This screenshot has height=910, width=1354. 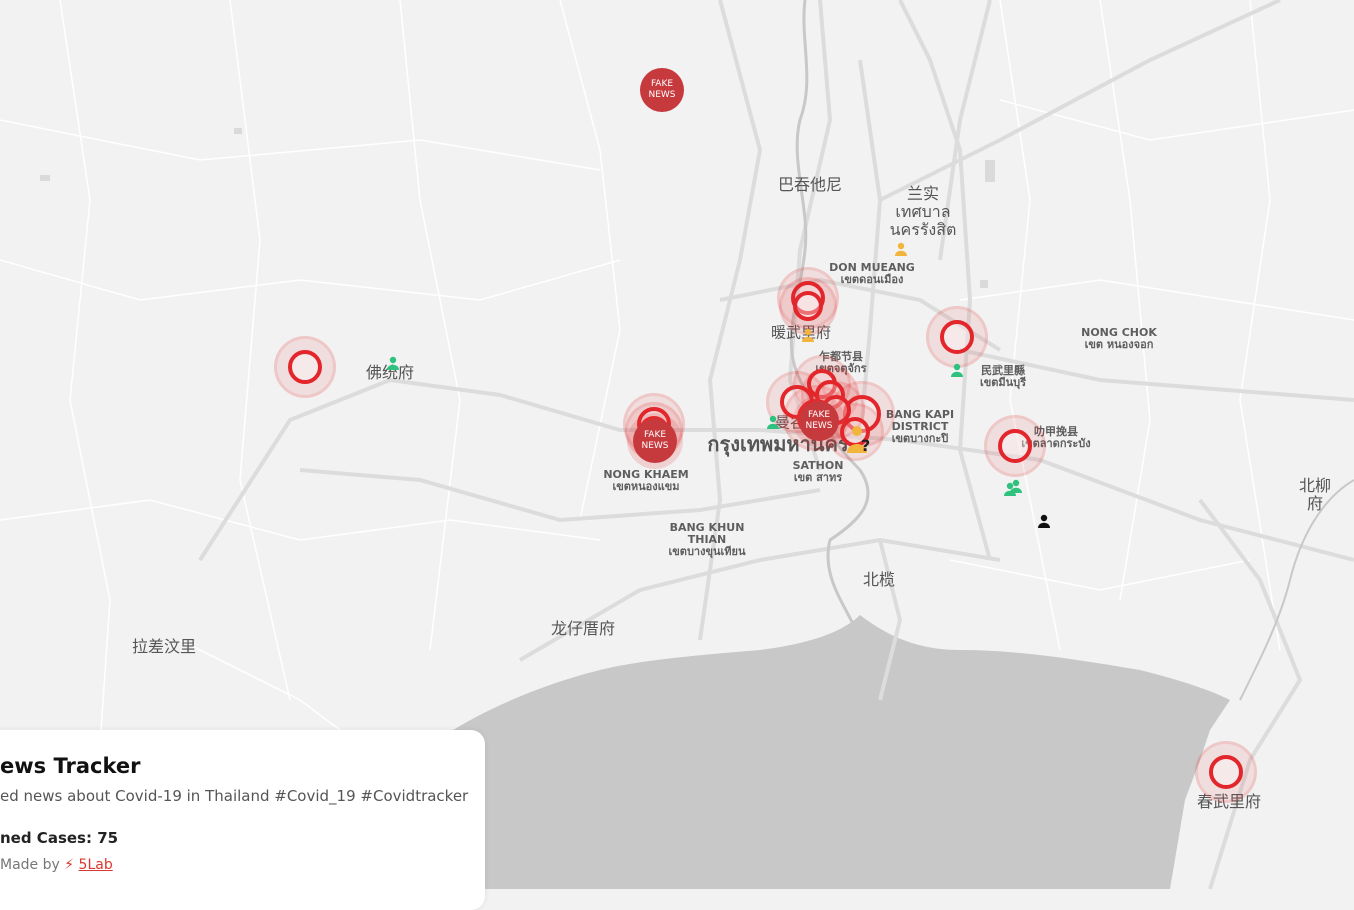 What do you see at coordinates (70, 766) in the screenshot?
I see `app-title: ews Tracker` at bounding box center [70, 766].